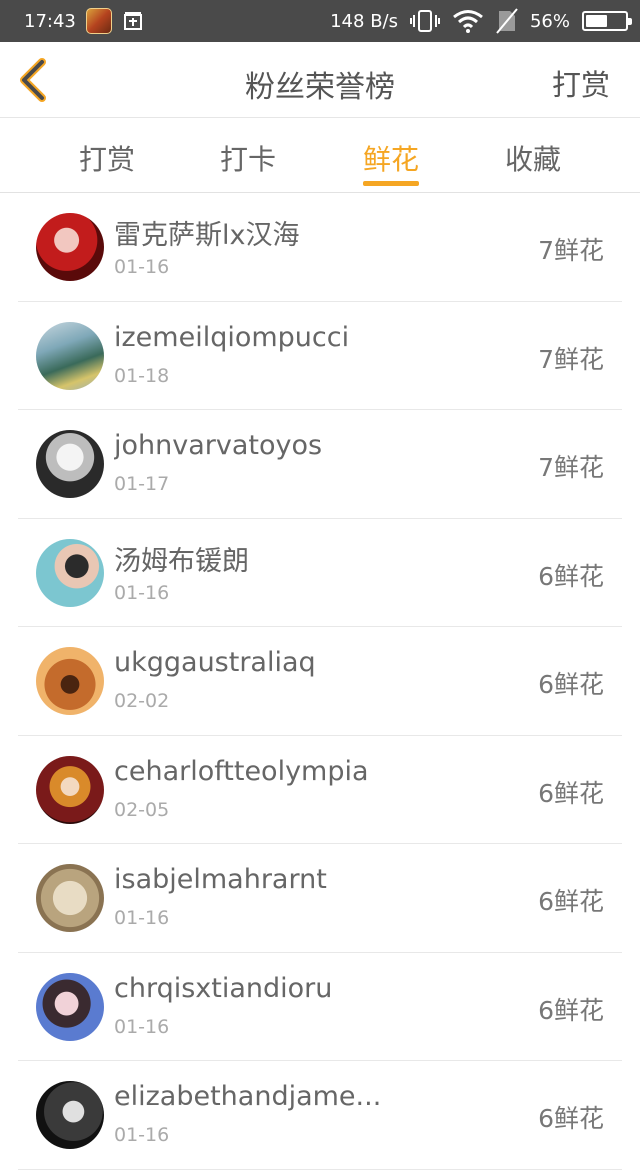 Image resolution: width=640 pixels, height=1170 pixels. What do you see at coordinates (232, 337) in the screenshot?
I see `fan-name: izemeilqiompucci` at bounding box center [232, 337].